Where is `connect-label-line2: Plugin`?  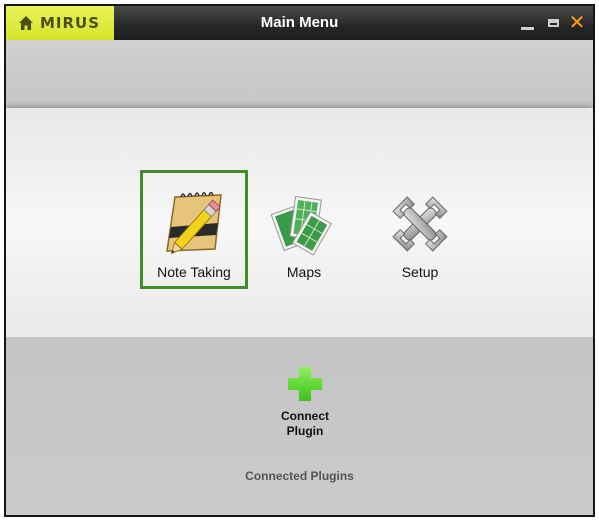
connect-label-line2: Plugin is located at coordinates (305, 431).